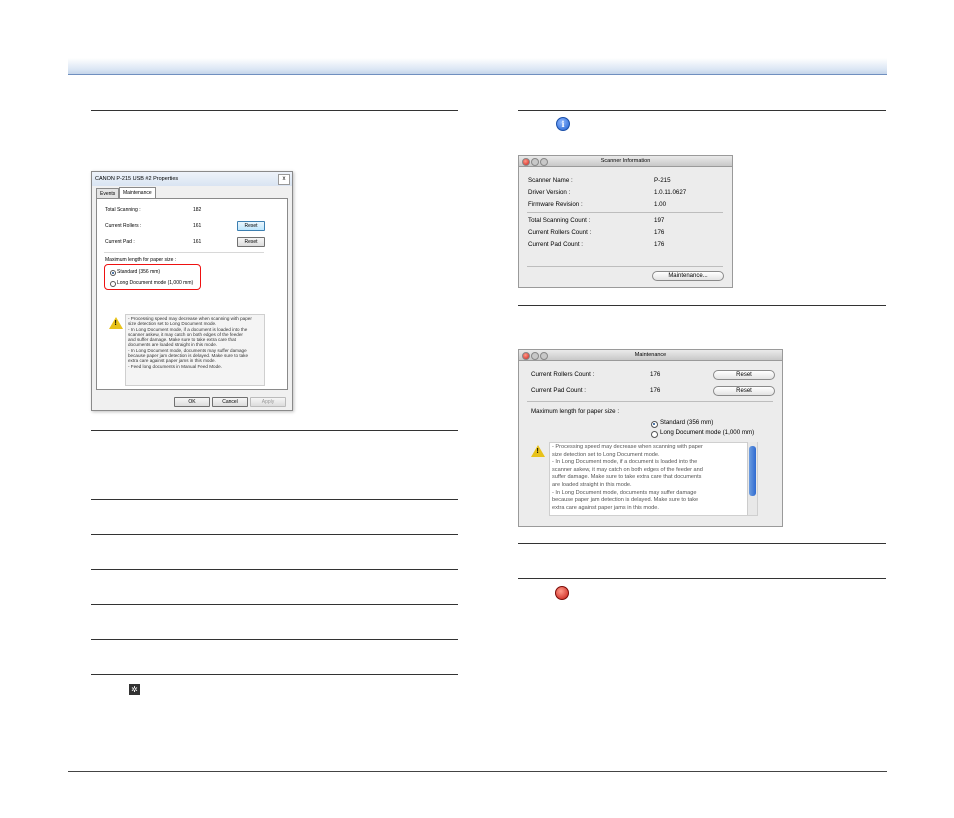  I want to click on long-document-radio, so click(654, 434).